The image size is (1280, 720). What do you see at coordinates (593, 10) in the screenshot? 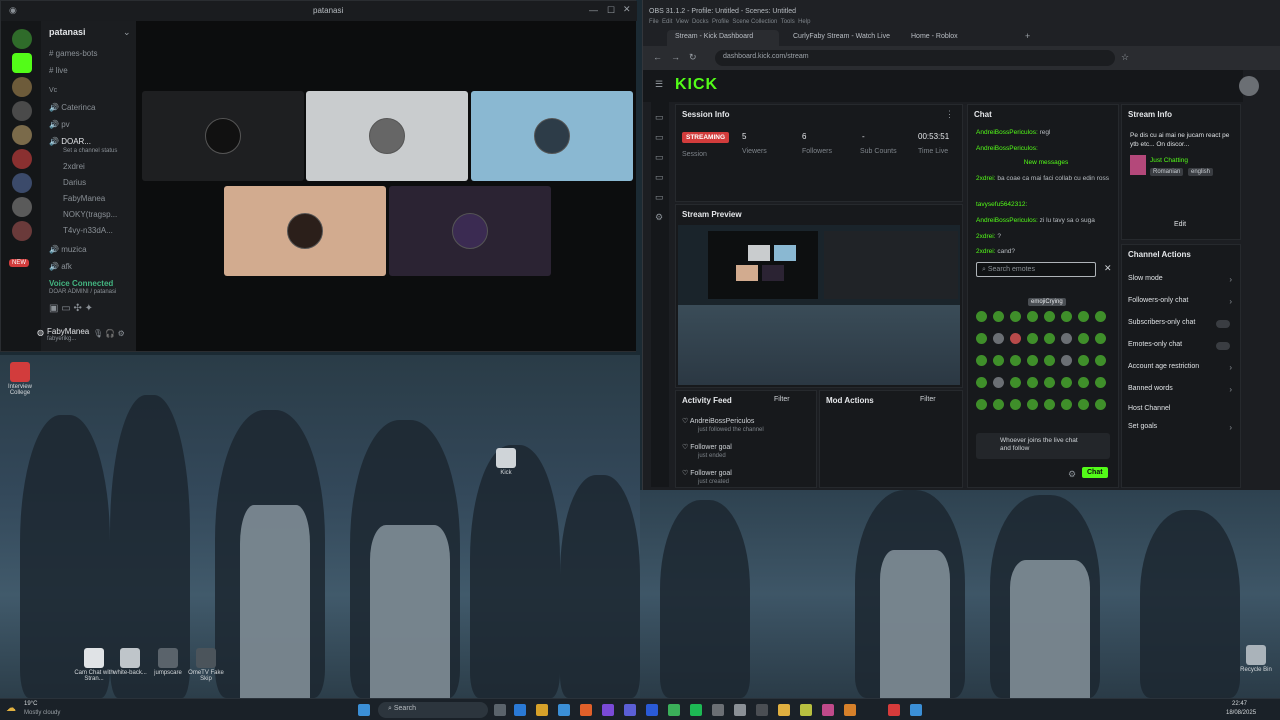
I see `minimize-button: —` at bounding box center [593, 10].